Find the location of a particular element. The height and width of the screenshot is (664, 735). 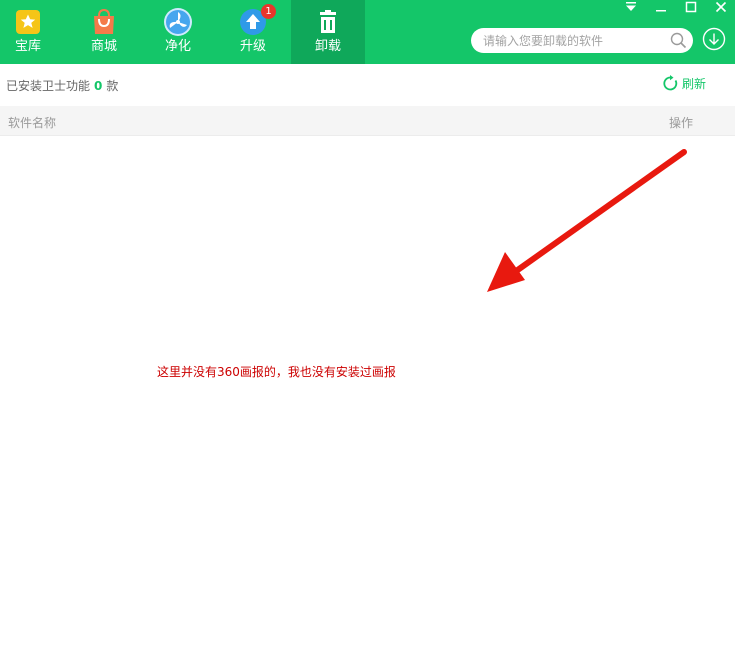

minimize-icon is located at coordinates (661, 11).